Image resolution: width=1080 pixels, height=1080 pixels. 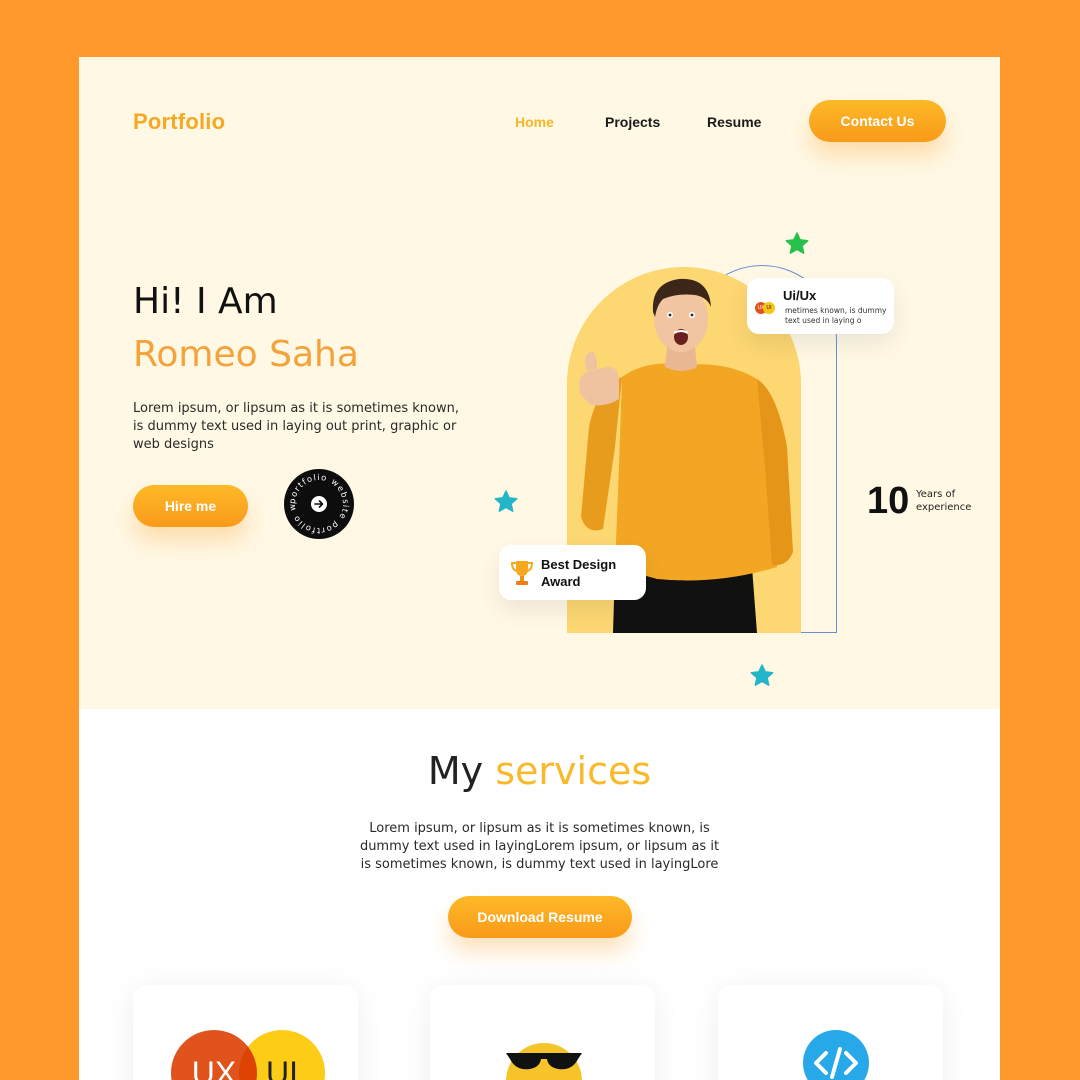 I want to click on green-star-icon, so click(x=797, y=243).